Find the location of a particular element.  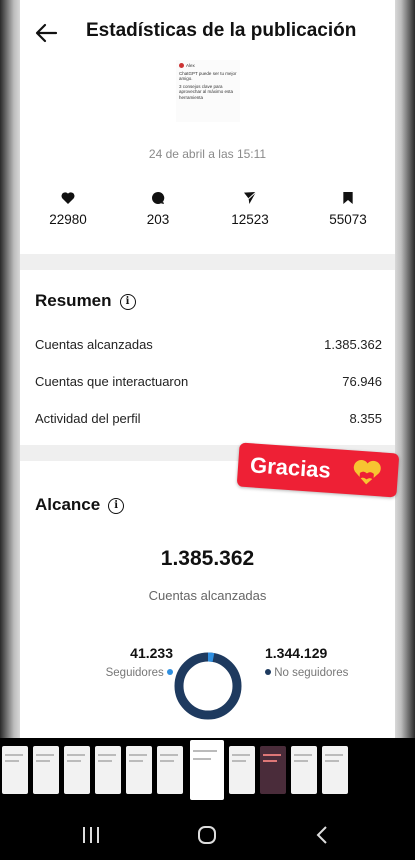

bookmark-icon is located at coordinates (348, 198).